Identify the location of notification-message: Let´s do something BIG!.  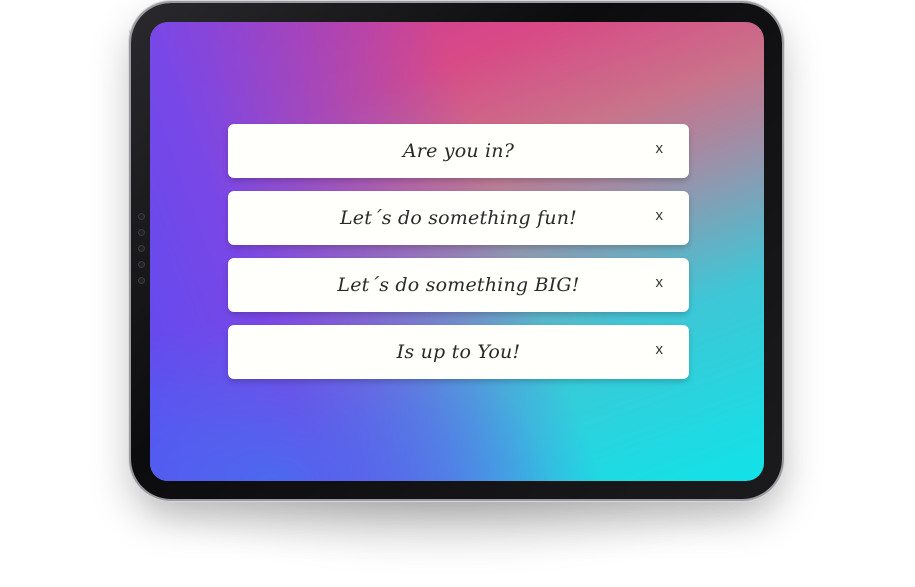
(458, 285).